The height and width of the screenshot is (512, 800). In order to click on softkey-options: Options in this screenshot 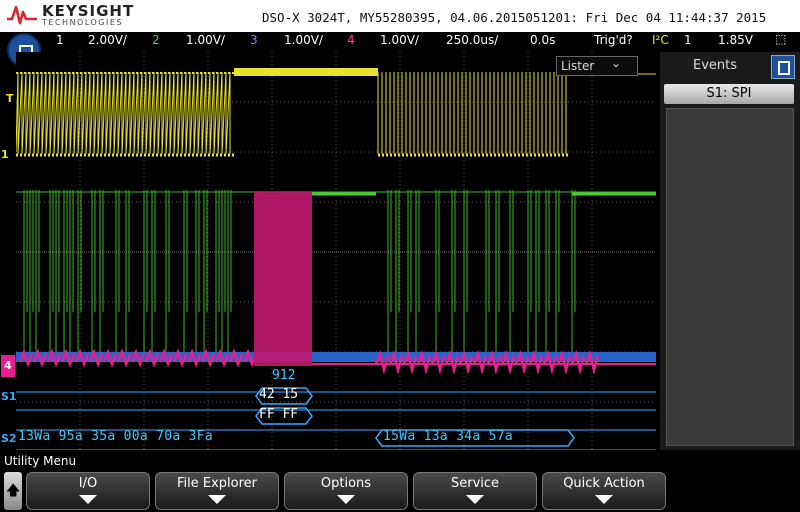, I will do `click(346, 491)`.